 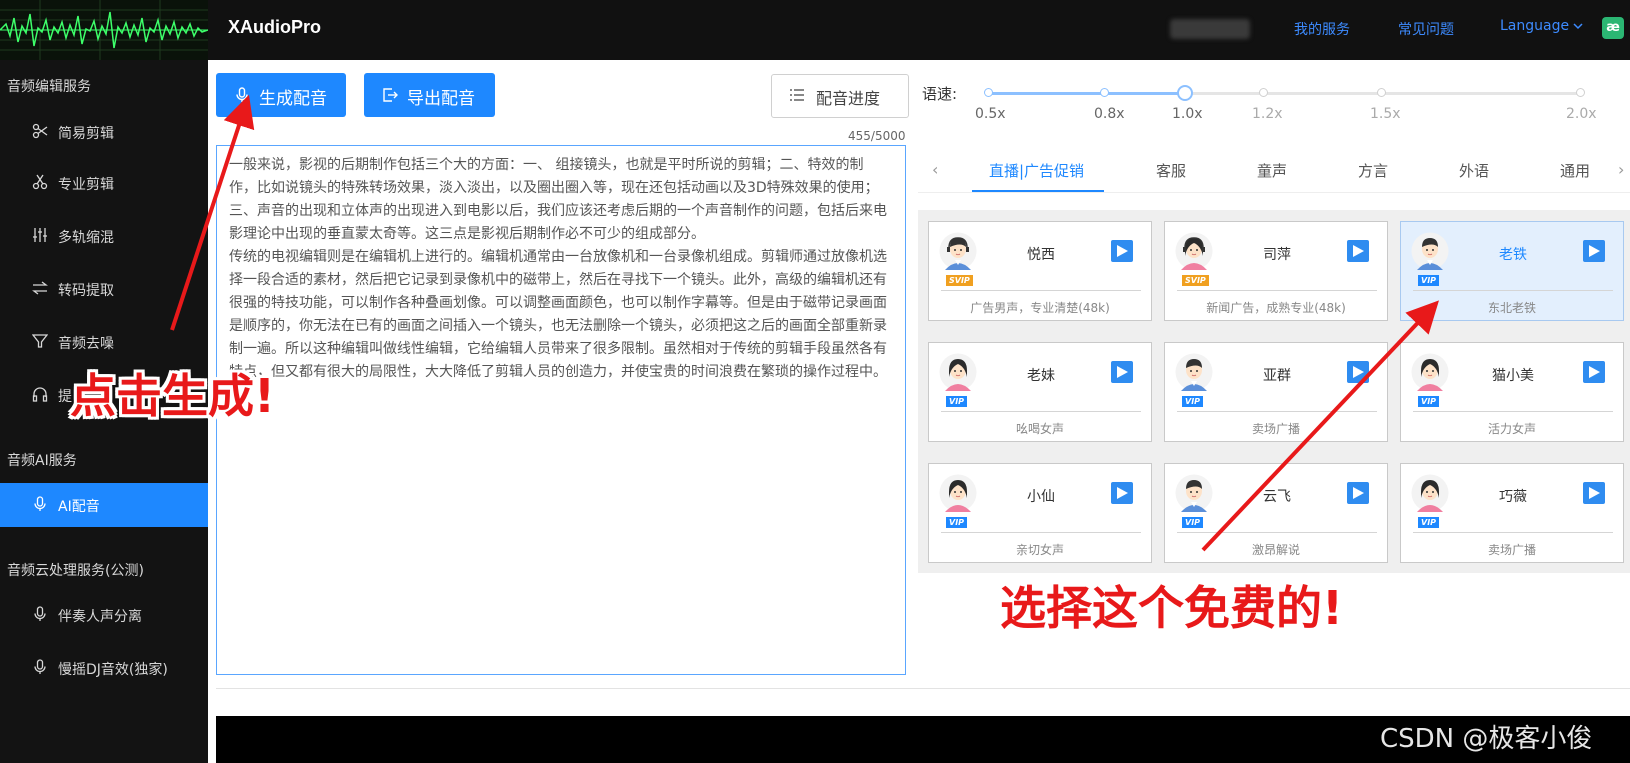 I want to click on speed-tick: 1.5x, so click(x=1385, y=114).